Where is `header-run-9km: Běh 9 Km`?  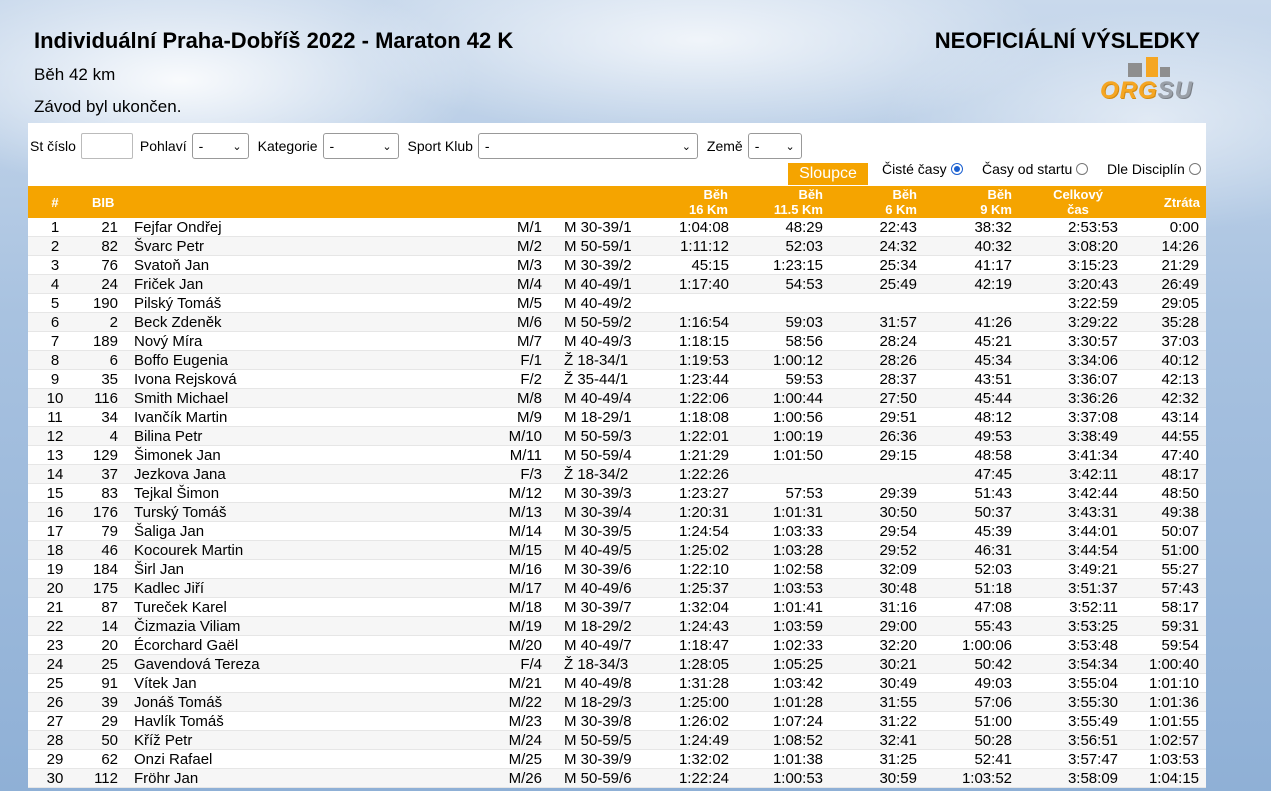
header-run-9km: Běh 9 Km is located at coordinates (964, 202).